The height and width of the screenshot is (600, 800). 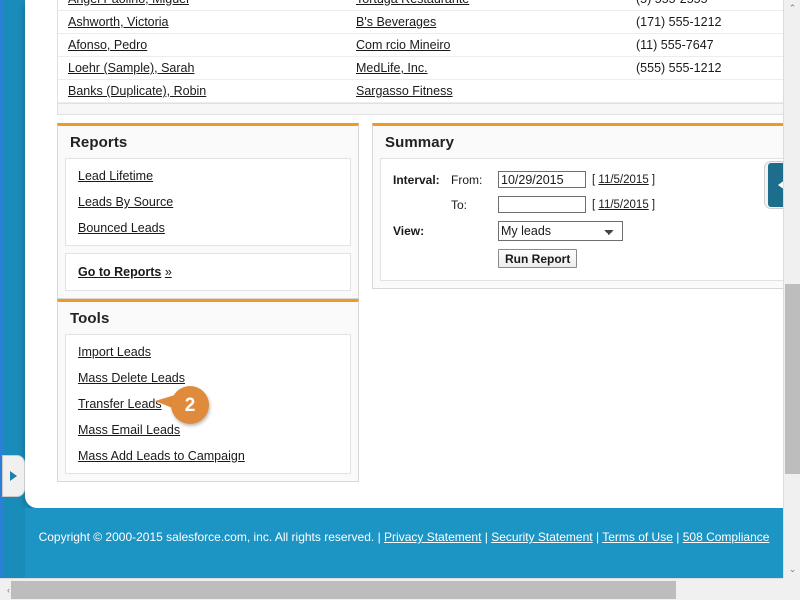 I want to click on to-date-hint: [ 11/5/2015 ], so click(x=623, y=205).